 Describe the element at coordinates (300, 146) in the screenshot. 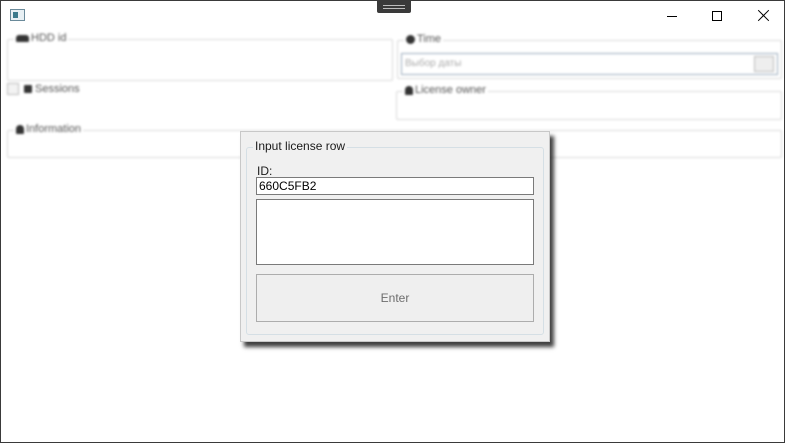

I see `dialog-title: Input license row` at that location.